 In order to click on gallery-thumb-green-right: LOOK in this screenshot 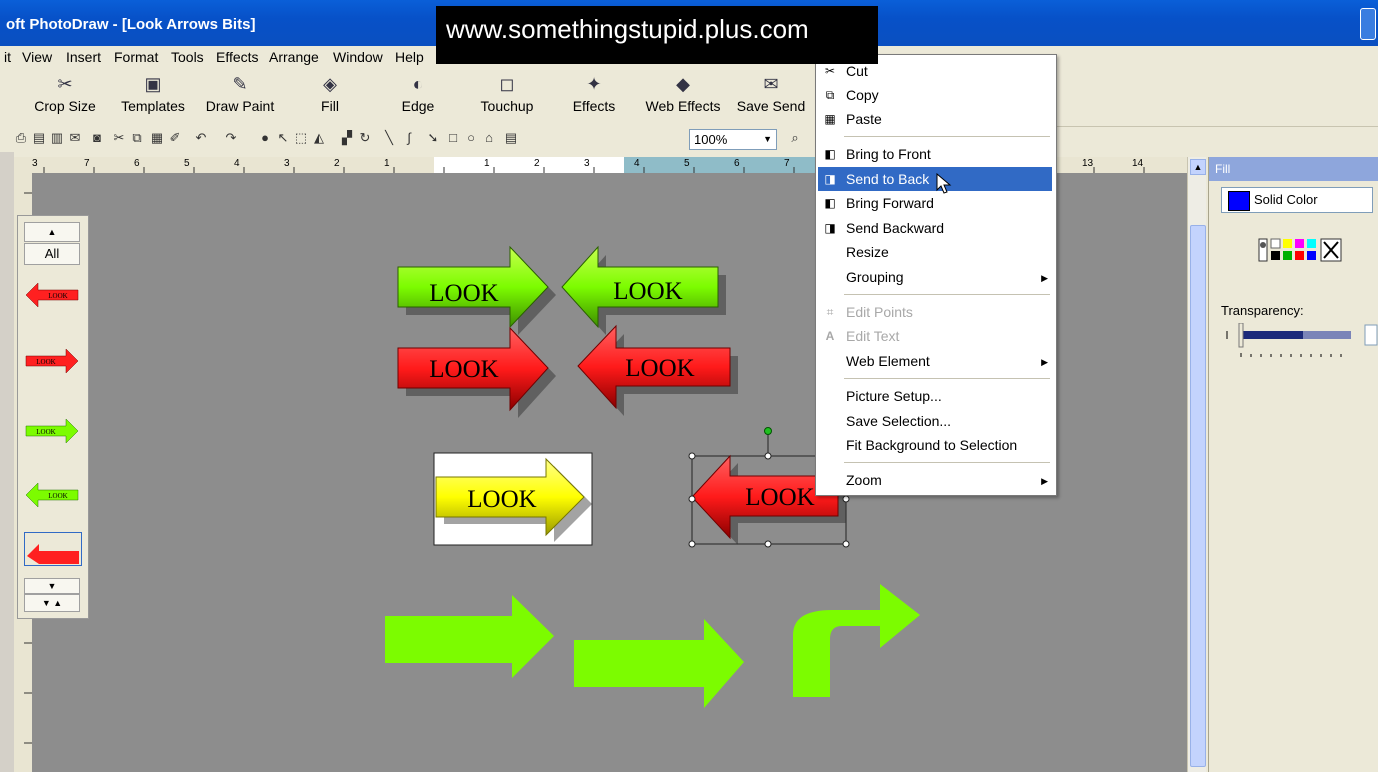, I will do `click(52, 431)`.